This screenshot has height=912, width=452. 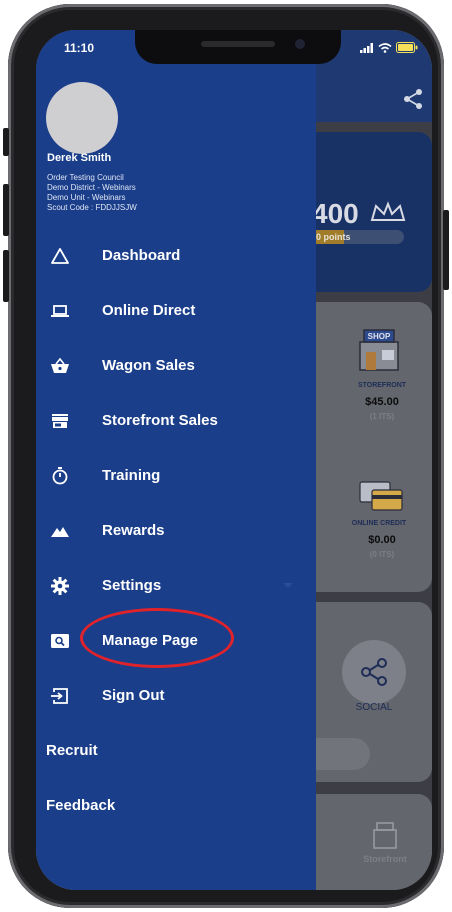 I want to click on menu-item-online-direct: Online Direct, so click(x=176, y=311).